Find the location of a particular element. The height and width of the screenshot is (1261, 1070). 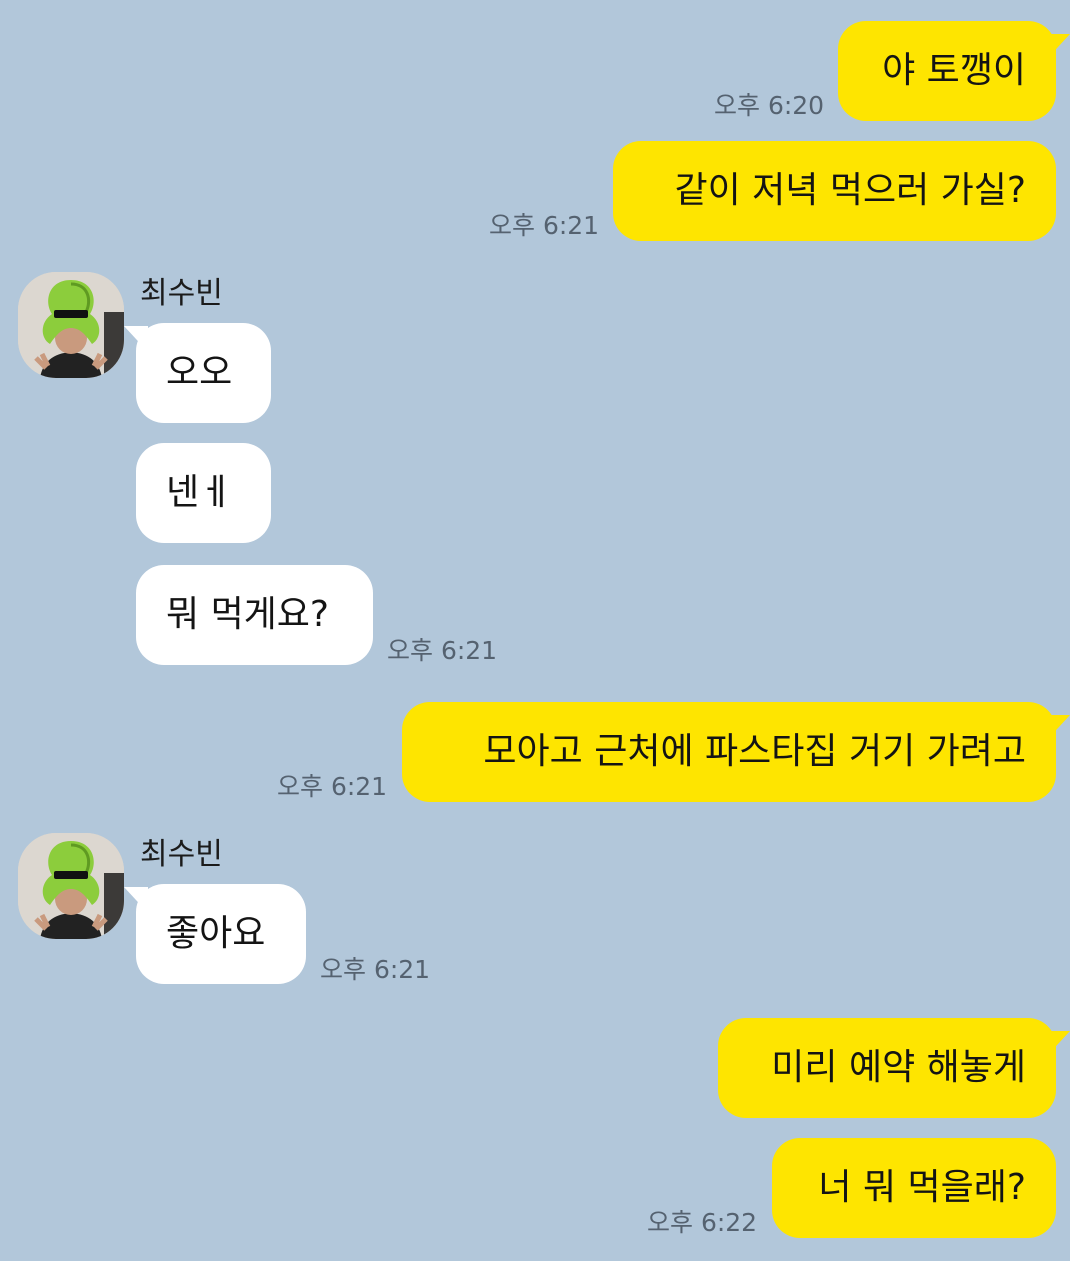

their-message-bubble: 오오 is located at coordinates (203, 373).